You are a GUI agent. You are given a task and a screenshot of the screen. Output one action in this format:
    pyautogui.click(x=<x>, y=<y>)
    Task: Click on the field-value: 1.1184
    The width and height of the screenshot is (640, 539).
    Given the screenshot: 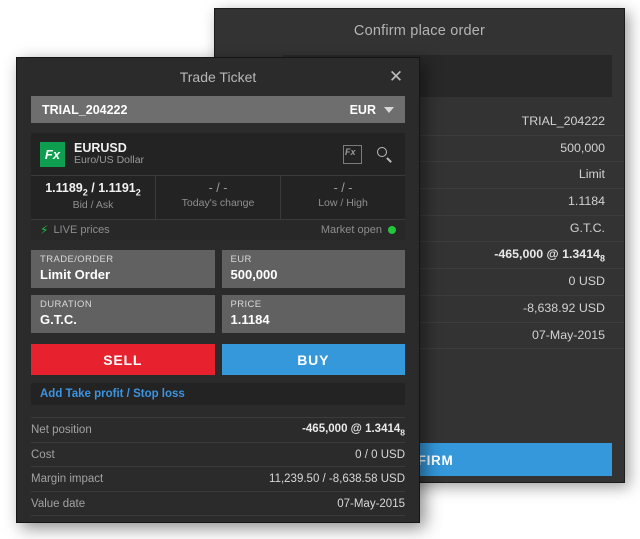 What is the action you would take?
    pyautogui.click(x=250, y=320)
    